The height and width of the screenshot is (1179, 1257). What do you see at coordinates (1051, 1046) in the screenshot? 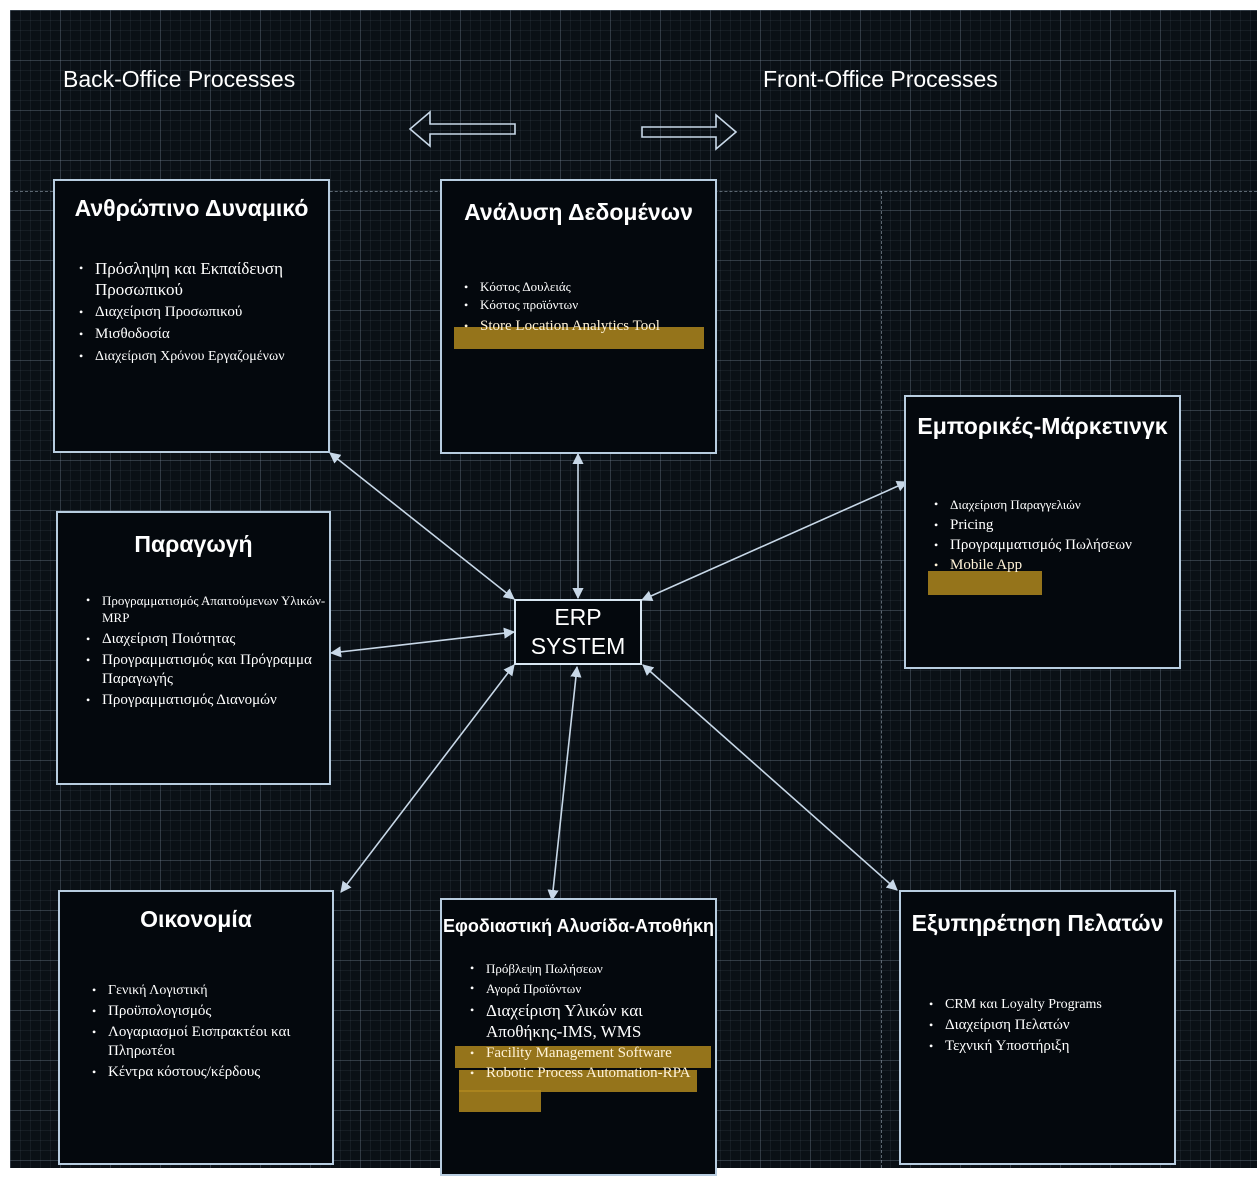
I see `list-item: Τεχνική Υποστήριξη` at bounding box center [1051, 1046].